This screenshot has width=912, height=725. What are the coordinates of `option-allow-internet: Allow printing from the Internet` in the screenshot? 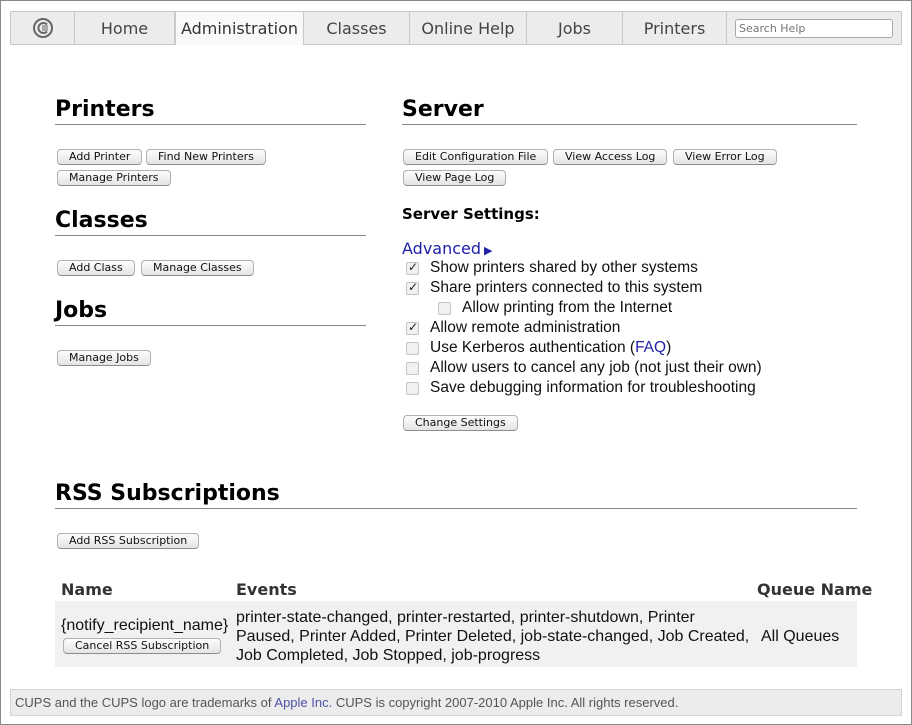 It's located at (555, 308).